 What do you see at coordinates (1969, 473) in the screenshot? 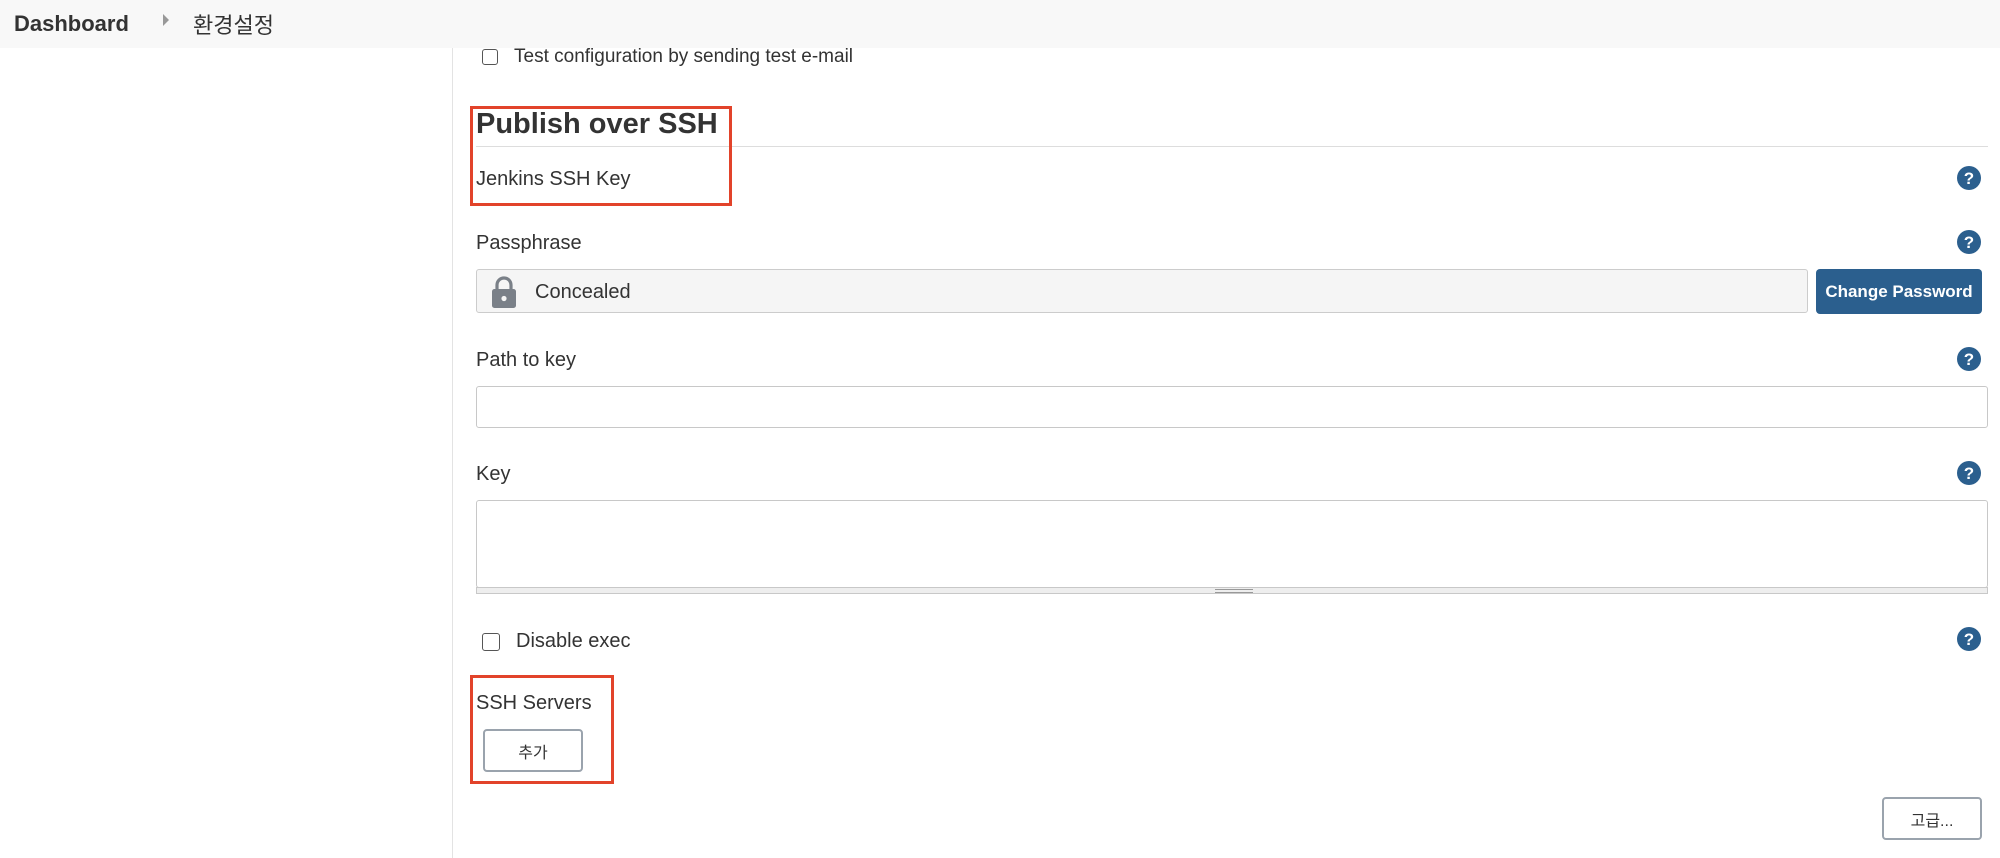
I see `help-icon-key: ?` at bounding box center [1969, 473].